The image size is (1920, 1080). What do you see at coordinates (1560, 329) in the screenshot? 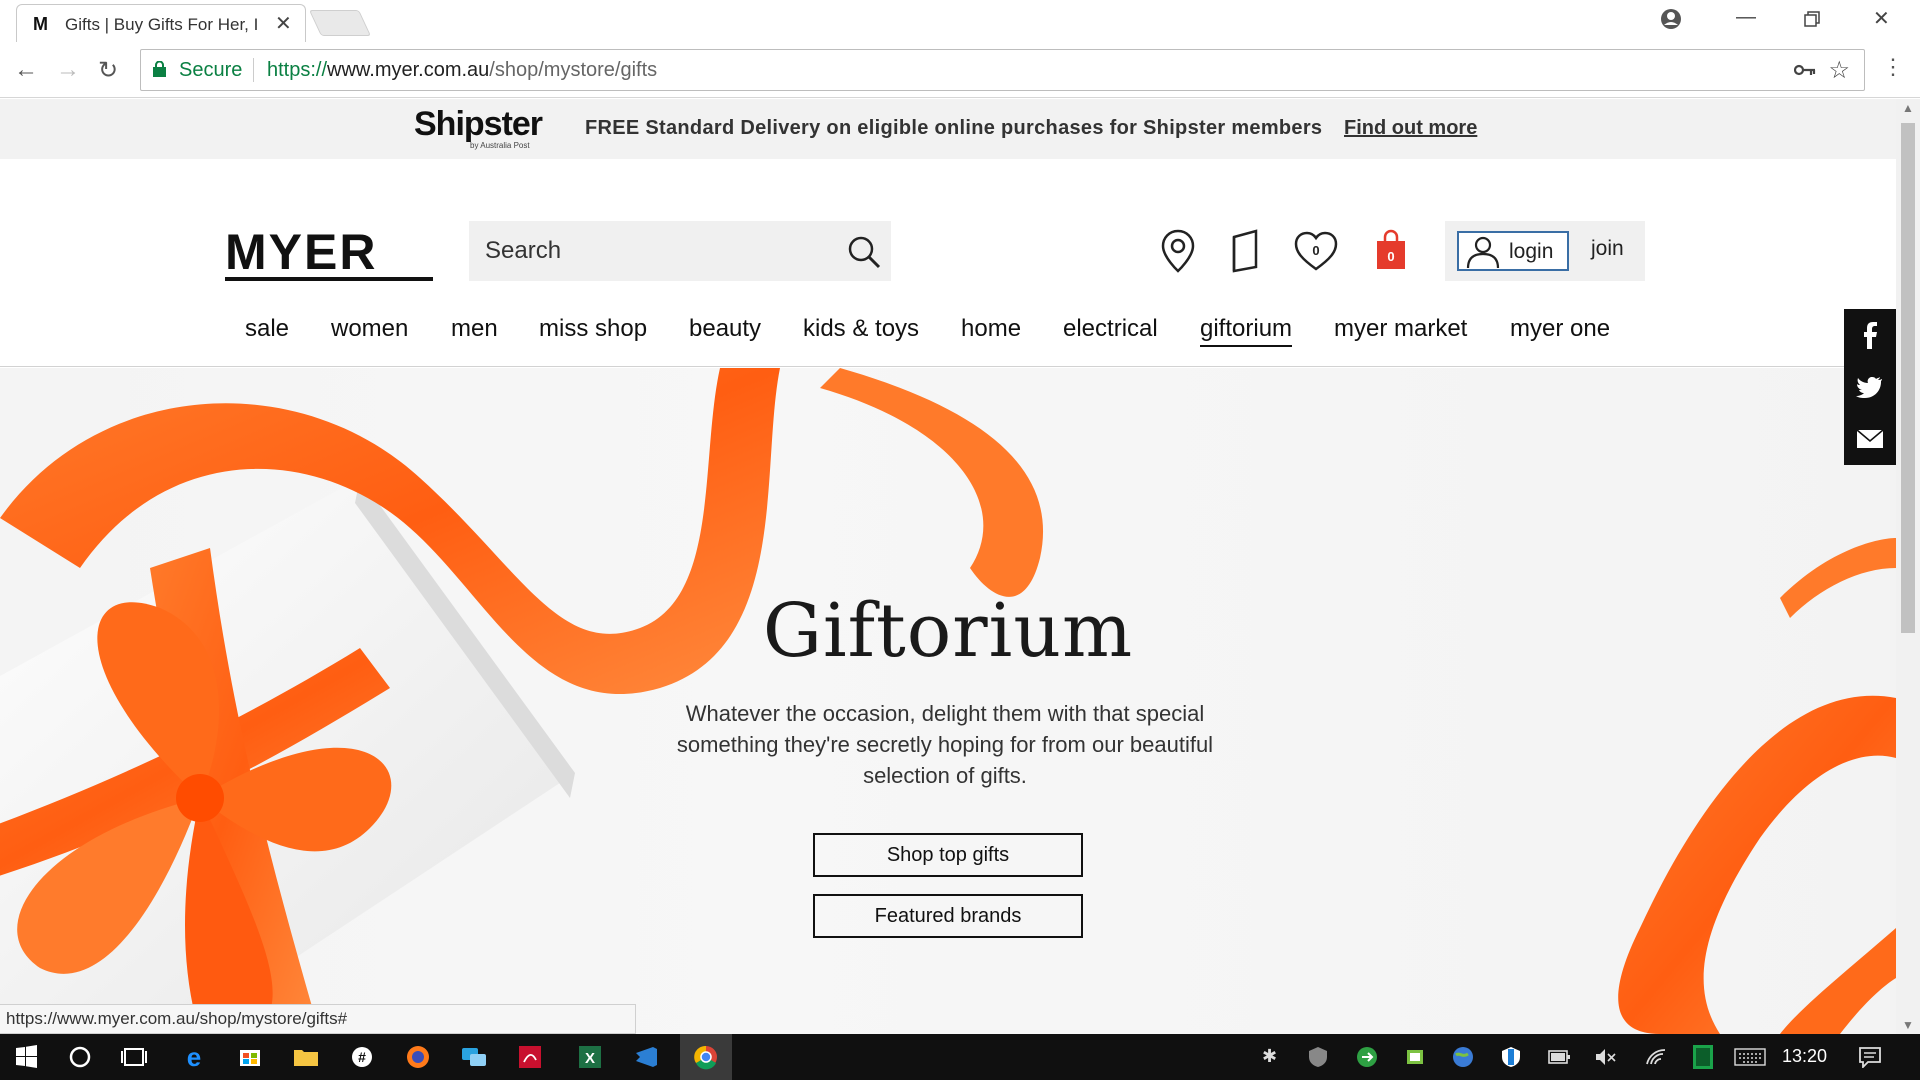
I see `nav-item-myer-one: myer one` at bounding box center [1560, 329].